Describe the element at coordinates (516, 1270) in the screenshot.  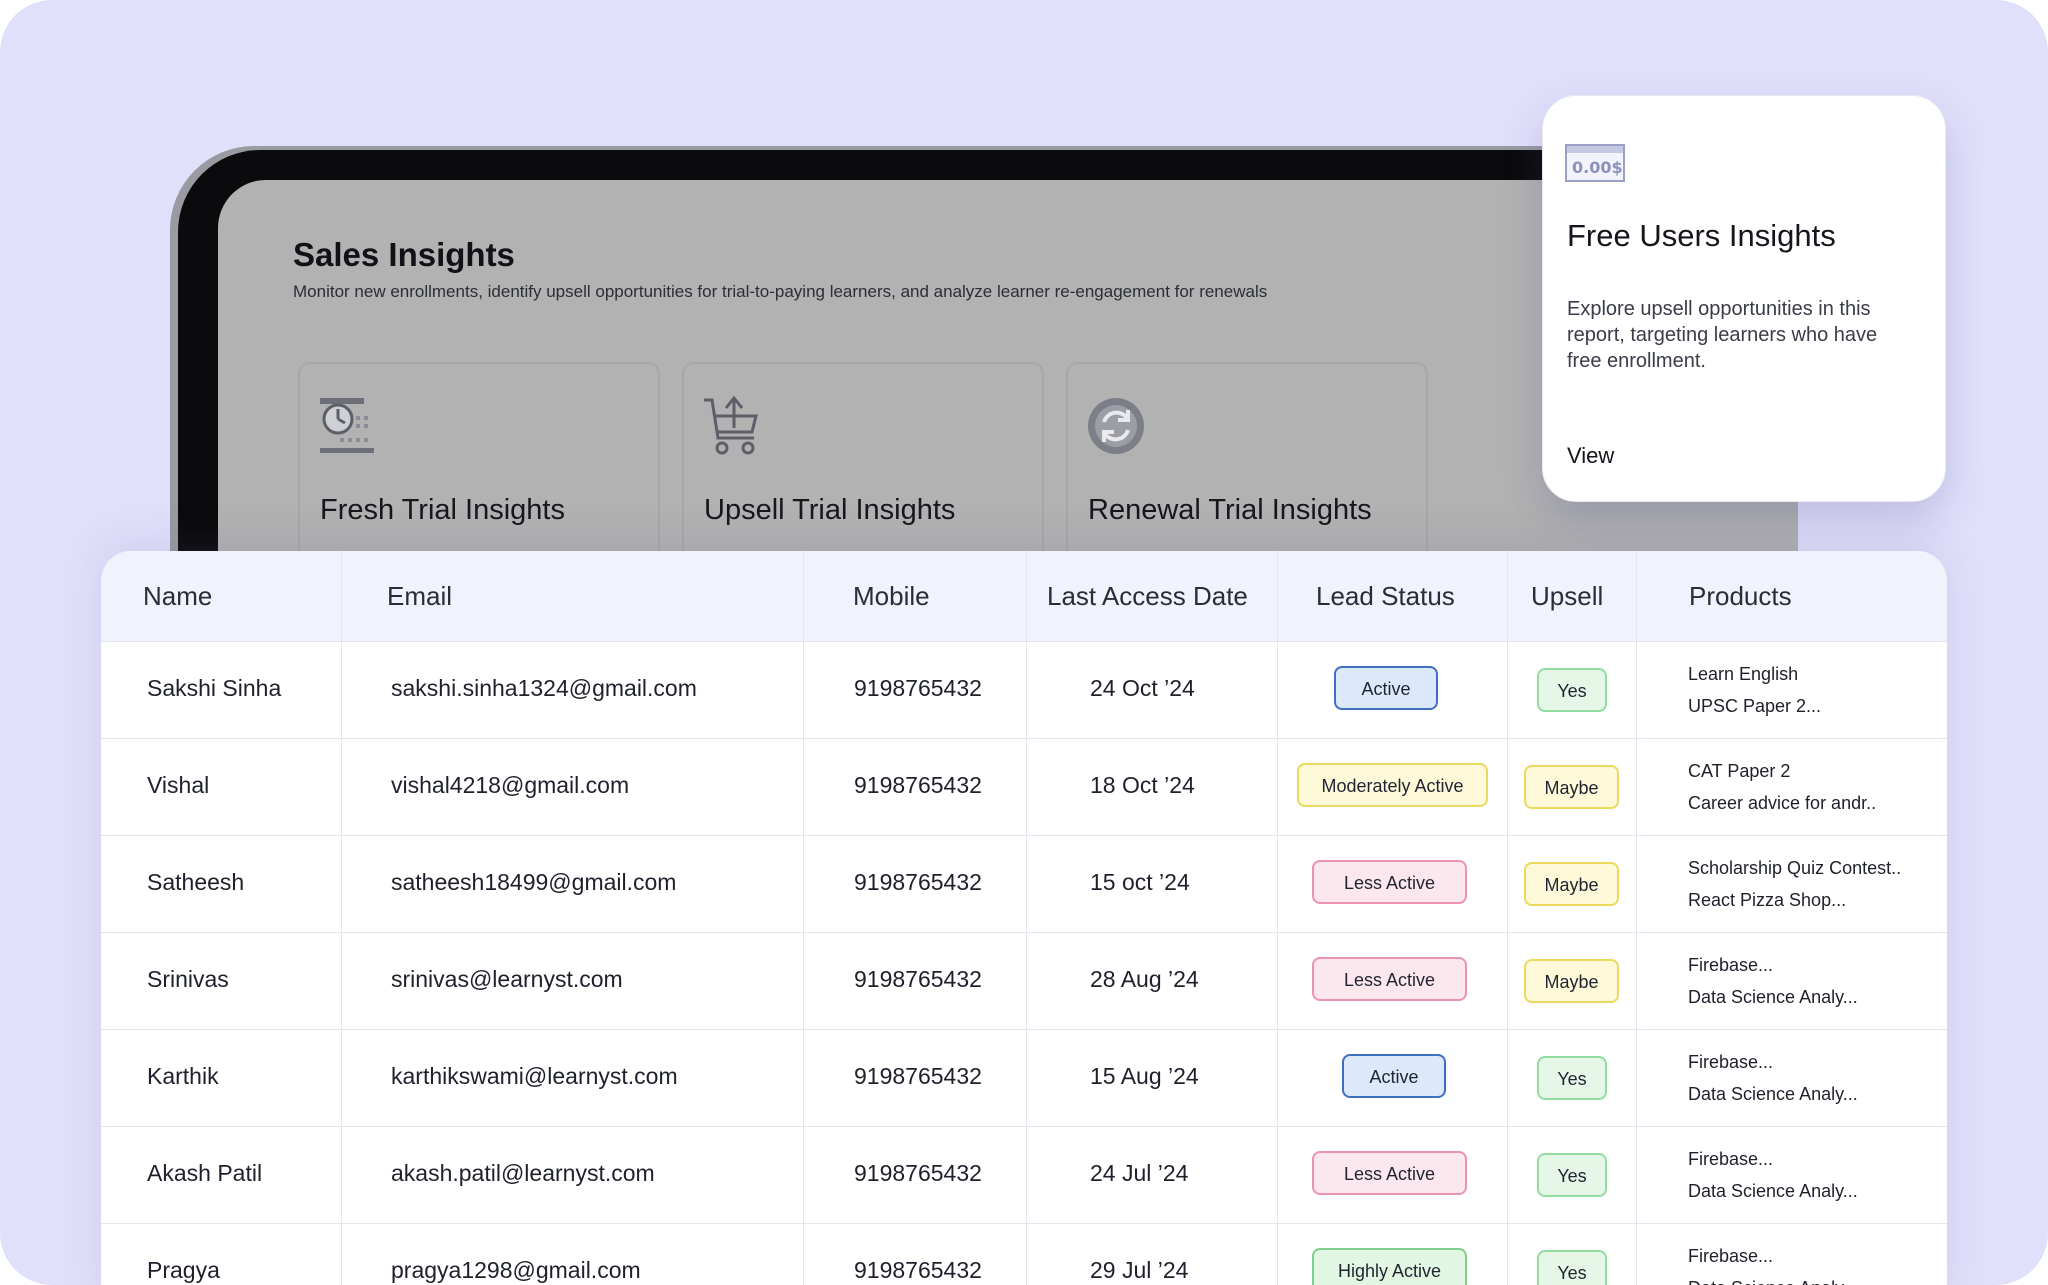
I see `cell-email: pragya1298@gmail.com` at that location.